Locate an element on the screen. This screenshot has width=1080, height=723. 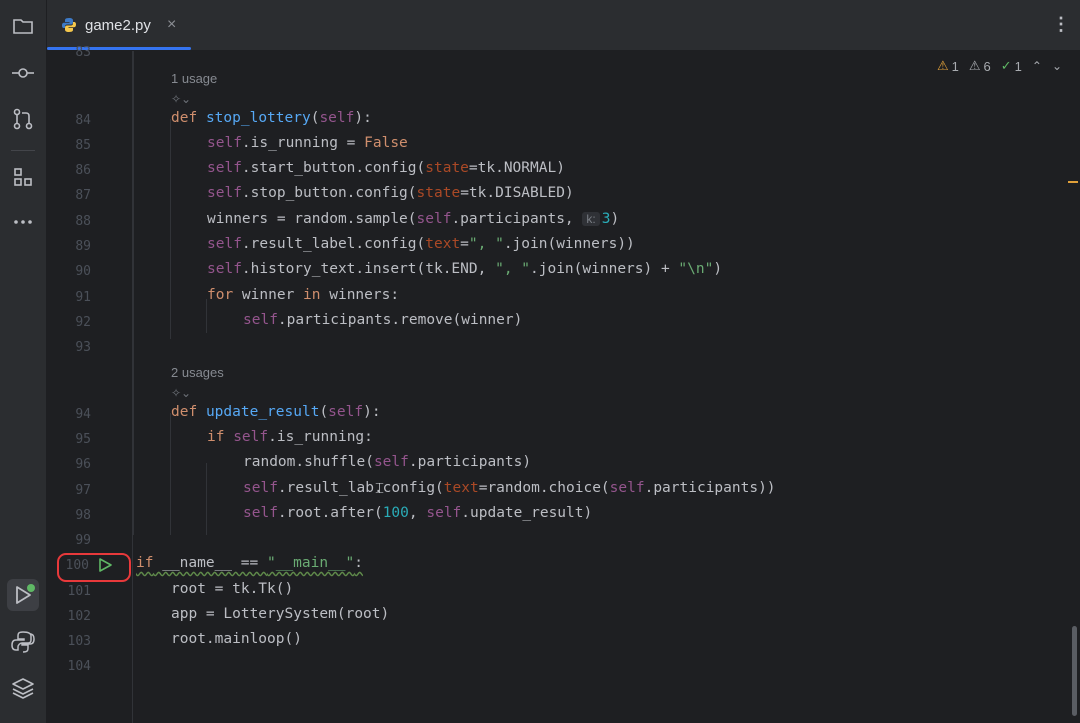
layers-icon is located at coordinates (23, 688).